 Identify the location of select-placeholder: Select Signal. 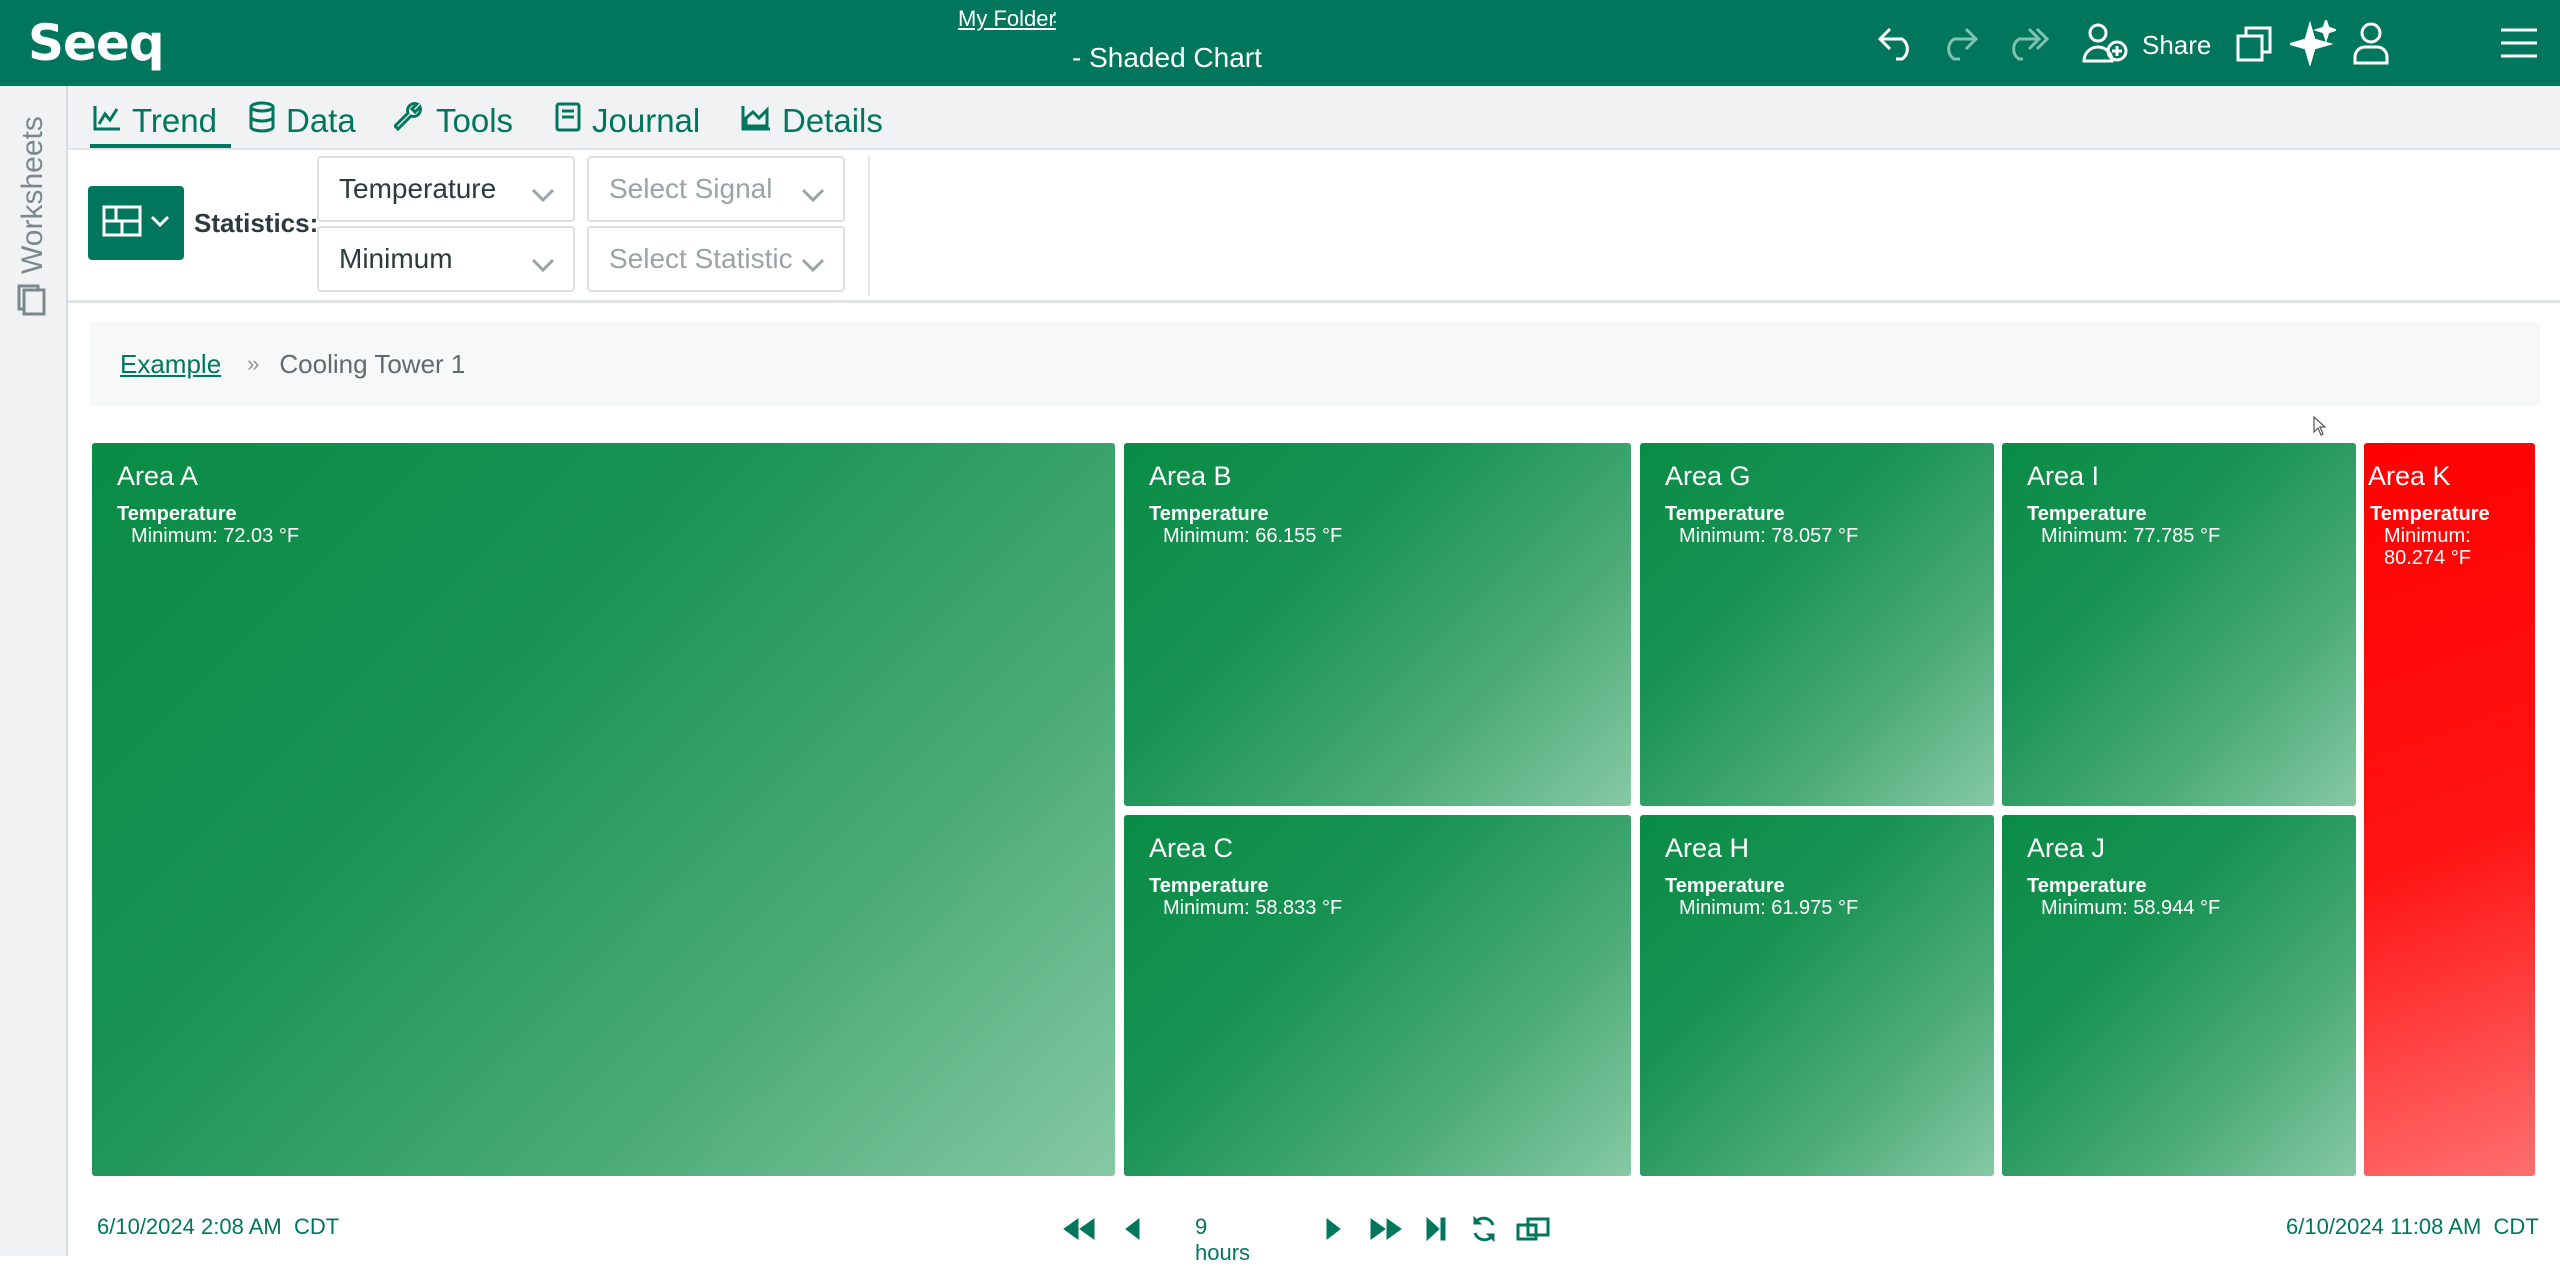
(691, 188).